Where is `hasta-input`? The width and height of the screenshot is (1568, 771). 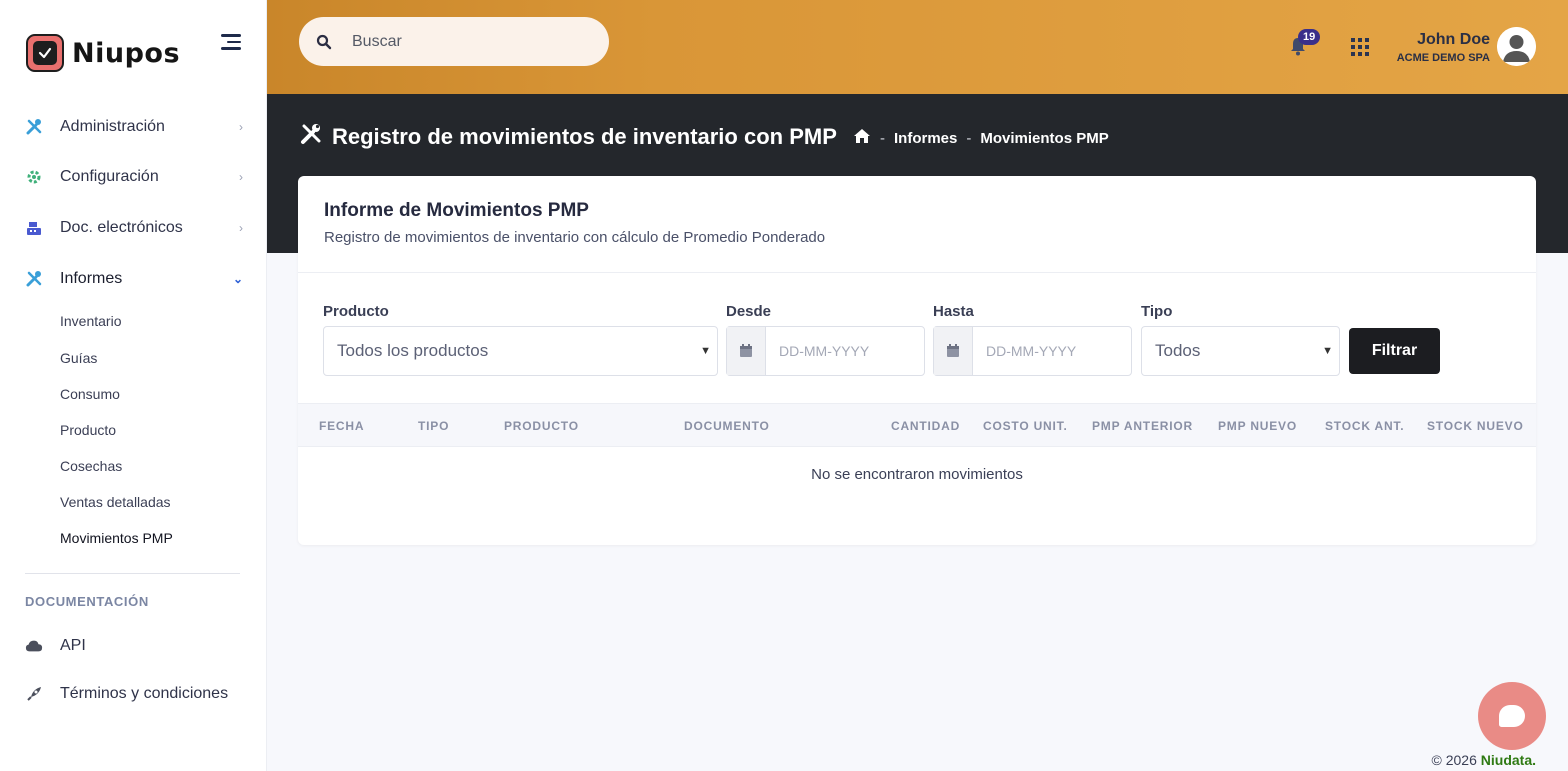
hasta-input is located at coordinates (1043, 351).